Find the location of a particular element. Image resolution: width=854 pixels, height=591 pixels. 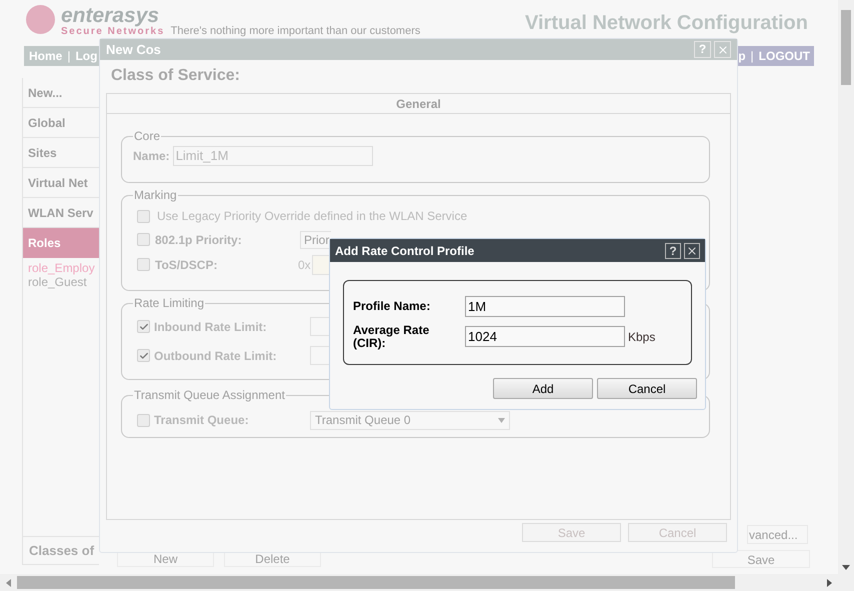

dialog-title: Add Rate Control Profile is located at coordinates (404, 251).